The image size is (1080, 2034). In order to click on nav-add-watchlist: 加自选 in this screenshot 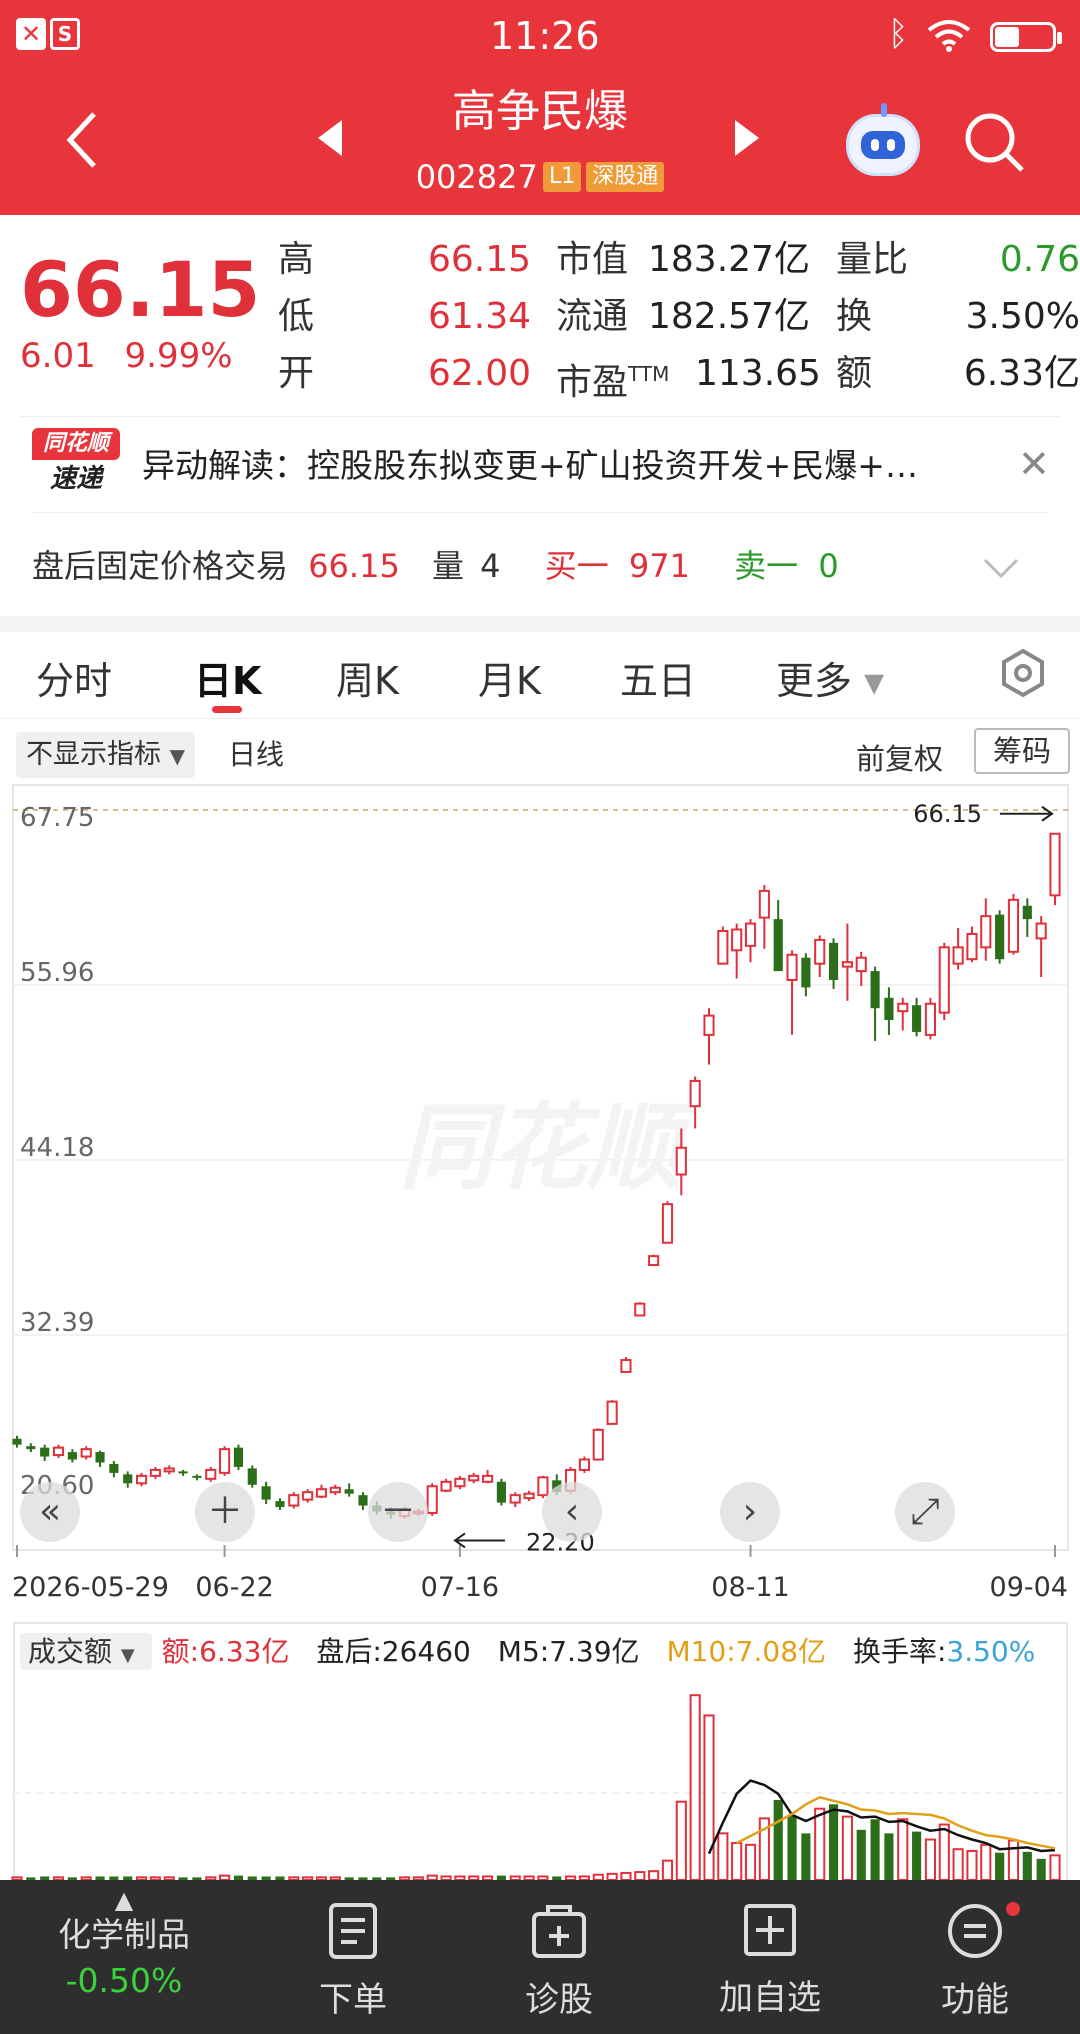, I will do `click(770, 1957)`.